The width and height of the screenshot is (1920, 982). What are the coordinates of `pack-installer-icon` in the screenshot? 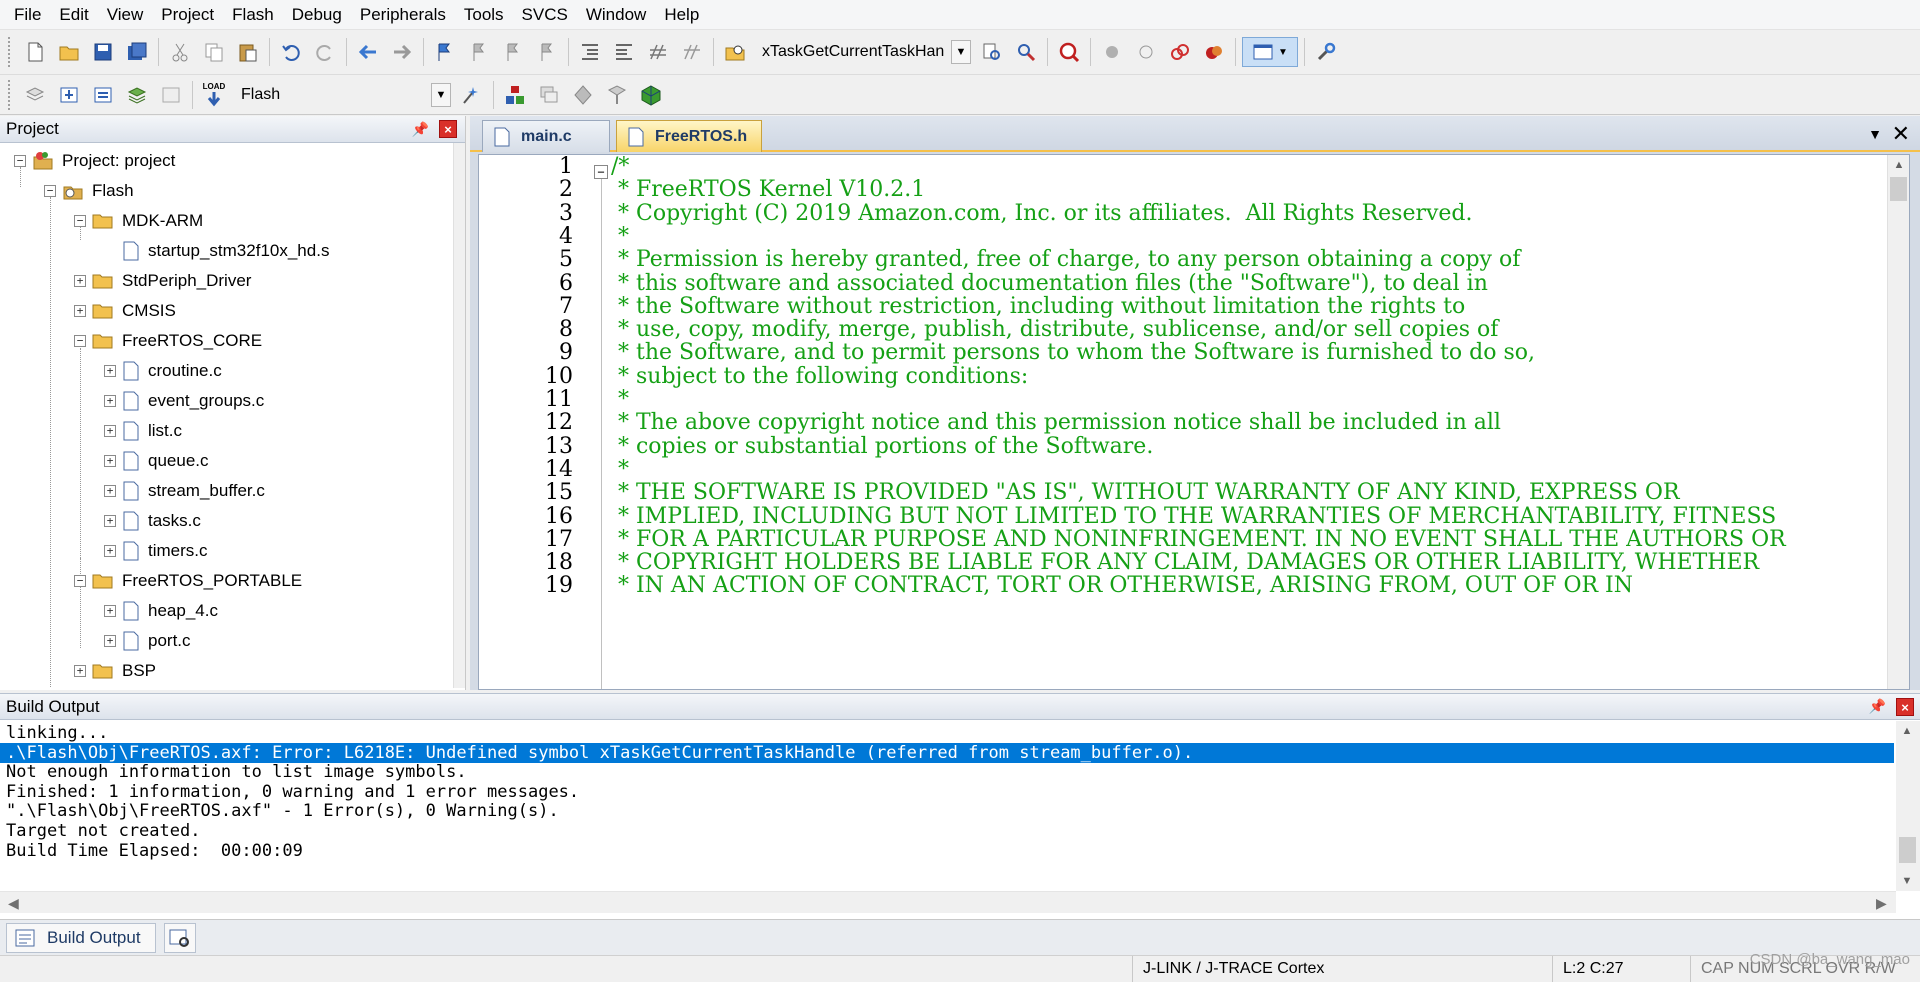 It's located at (617, 95).